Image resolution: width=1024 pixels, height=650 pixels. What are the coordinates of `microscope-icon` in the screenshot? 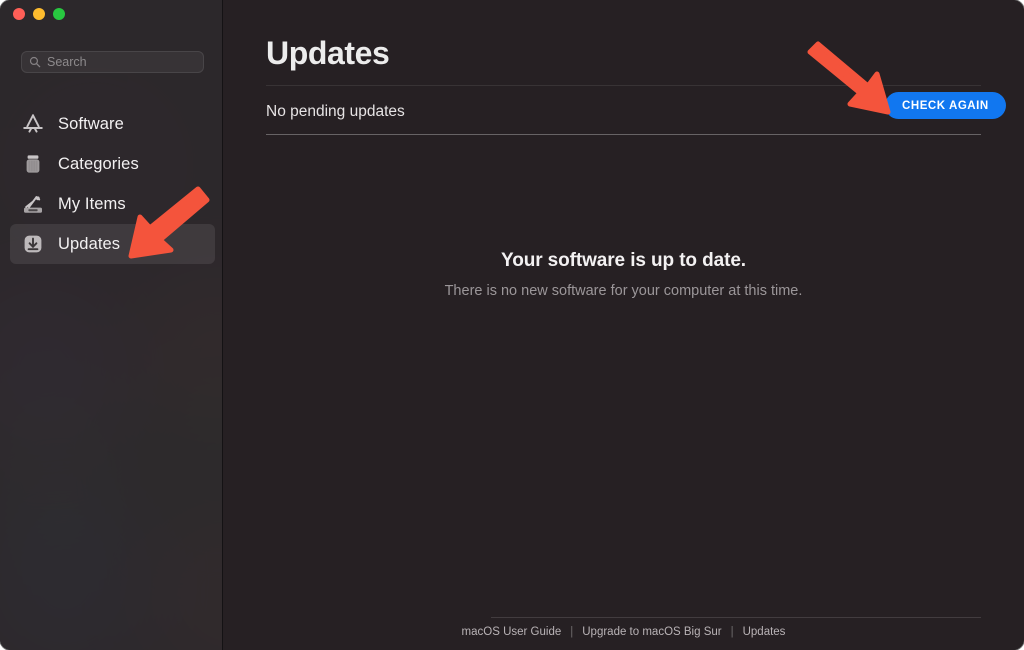 It's located at (33, 204).